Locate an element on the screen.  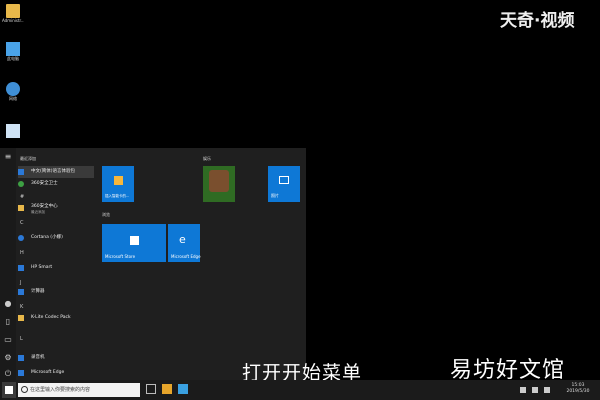
pinned-app-icon is located at coordinates (183, 389).